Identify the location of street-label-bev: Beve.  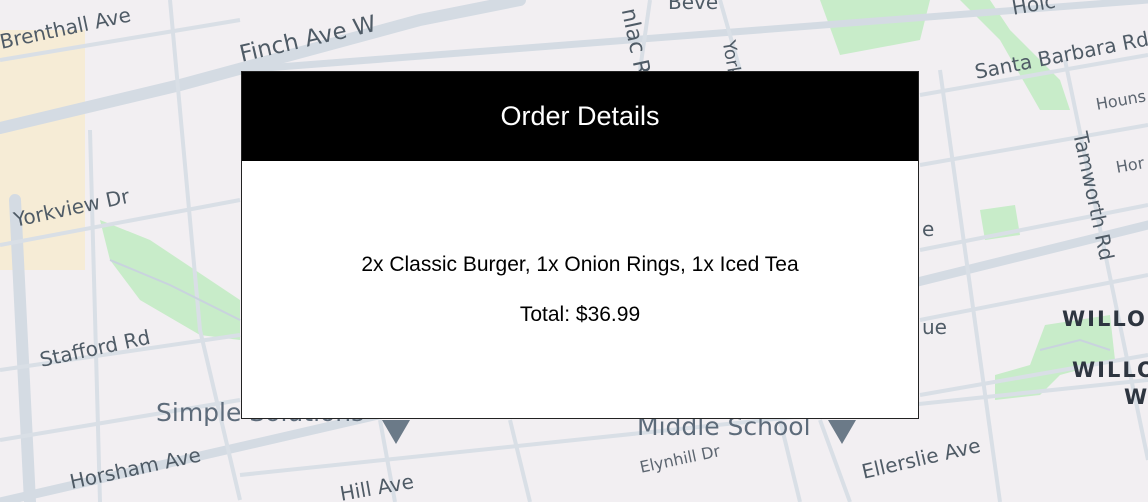
(693, 7).